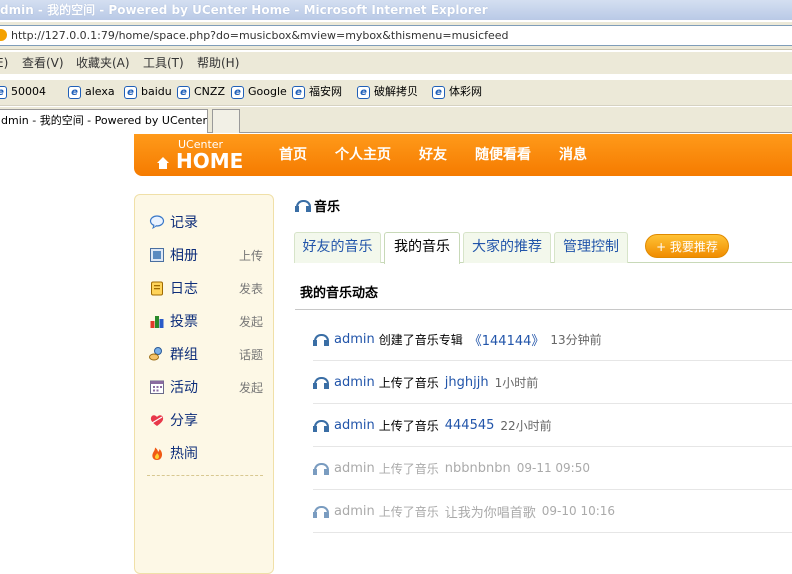 This screenshot has height=574, width=792. Describe the element at coordinates (490, 511) in the screenshot. I see `feed-target-link: 让我为你唱首歌` at that location.